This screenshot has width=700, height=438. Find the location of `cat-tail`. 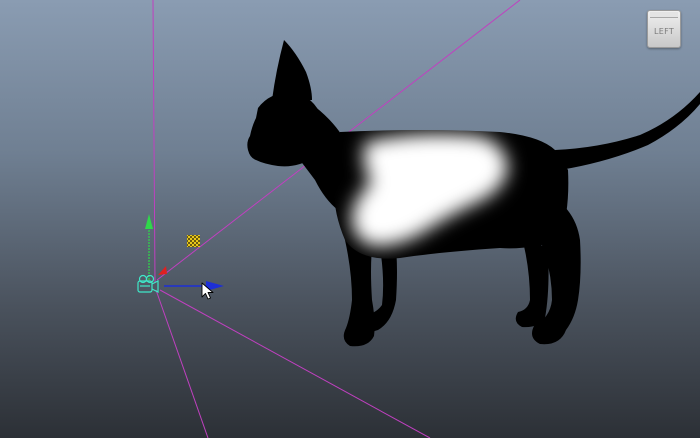

cat-tail is located at coordinates (627, 131).